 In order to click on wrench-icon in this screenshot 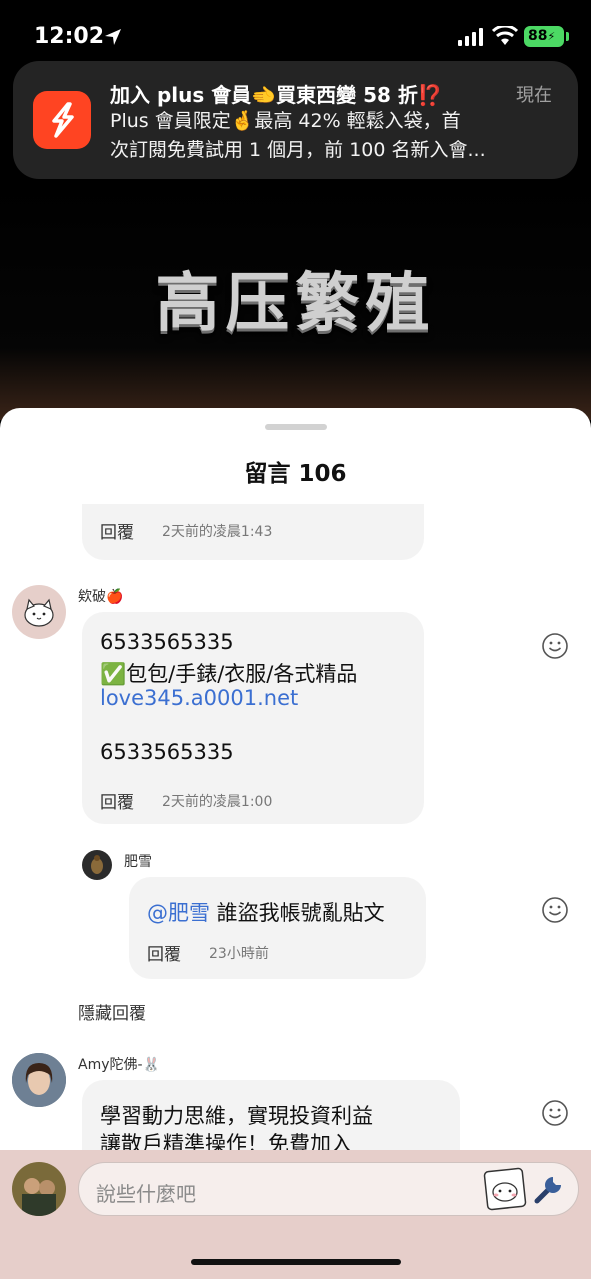, I will do `click(549, 1189)`.